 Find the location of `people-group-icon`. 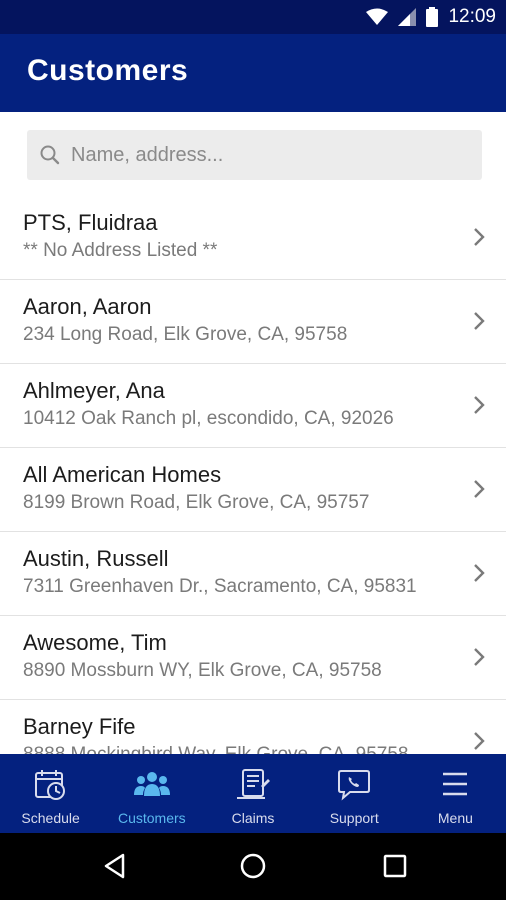

people-group-icon is located at coordinates (151, 784).